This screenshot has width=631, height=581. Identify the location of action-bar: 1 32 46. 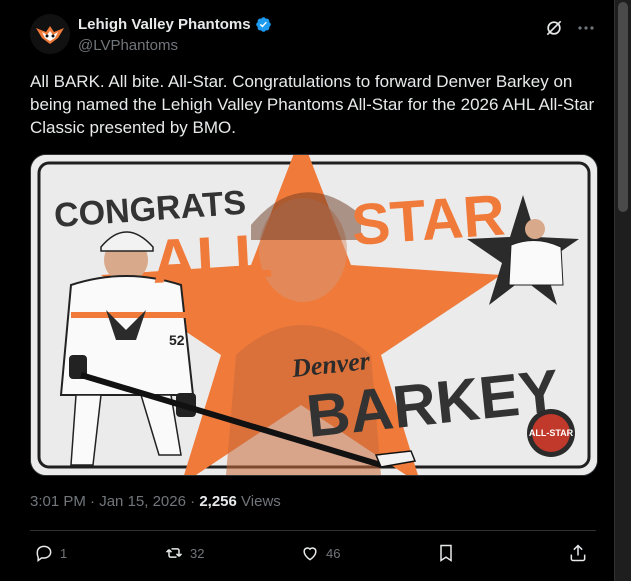
(313, 553).